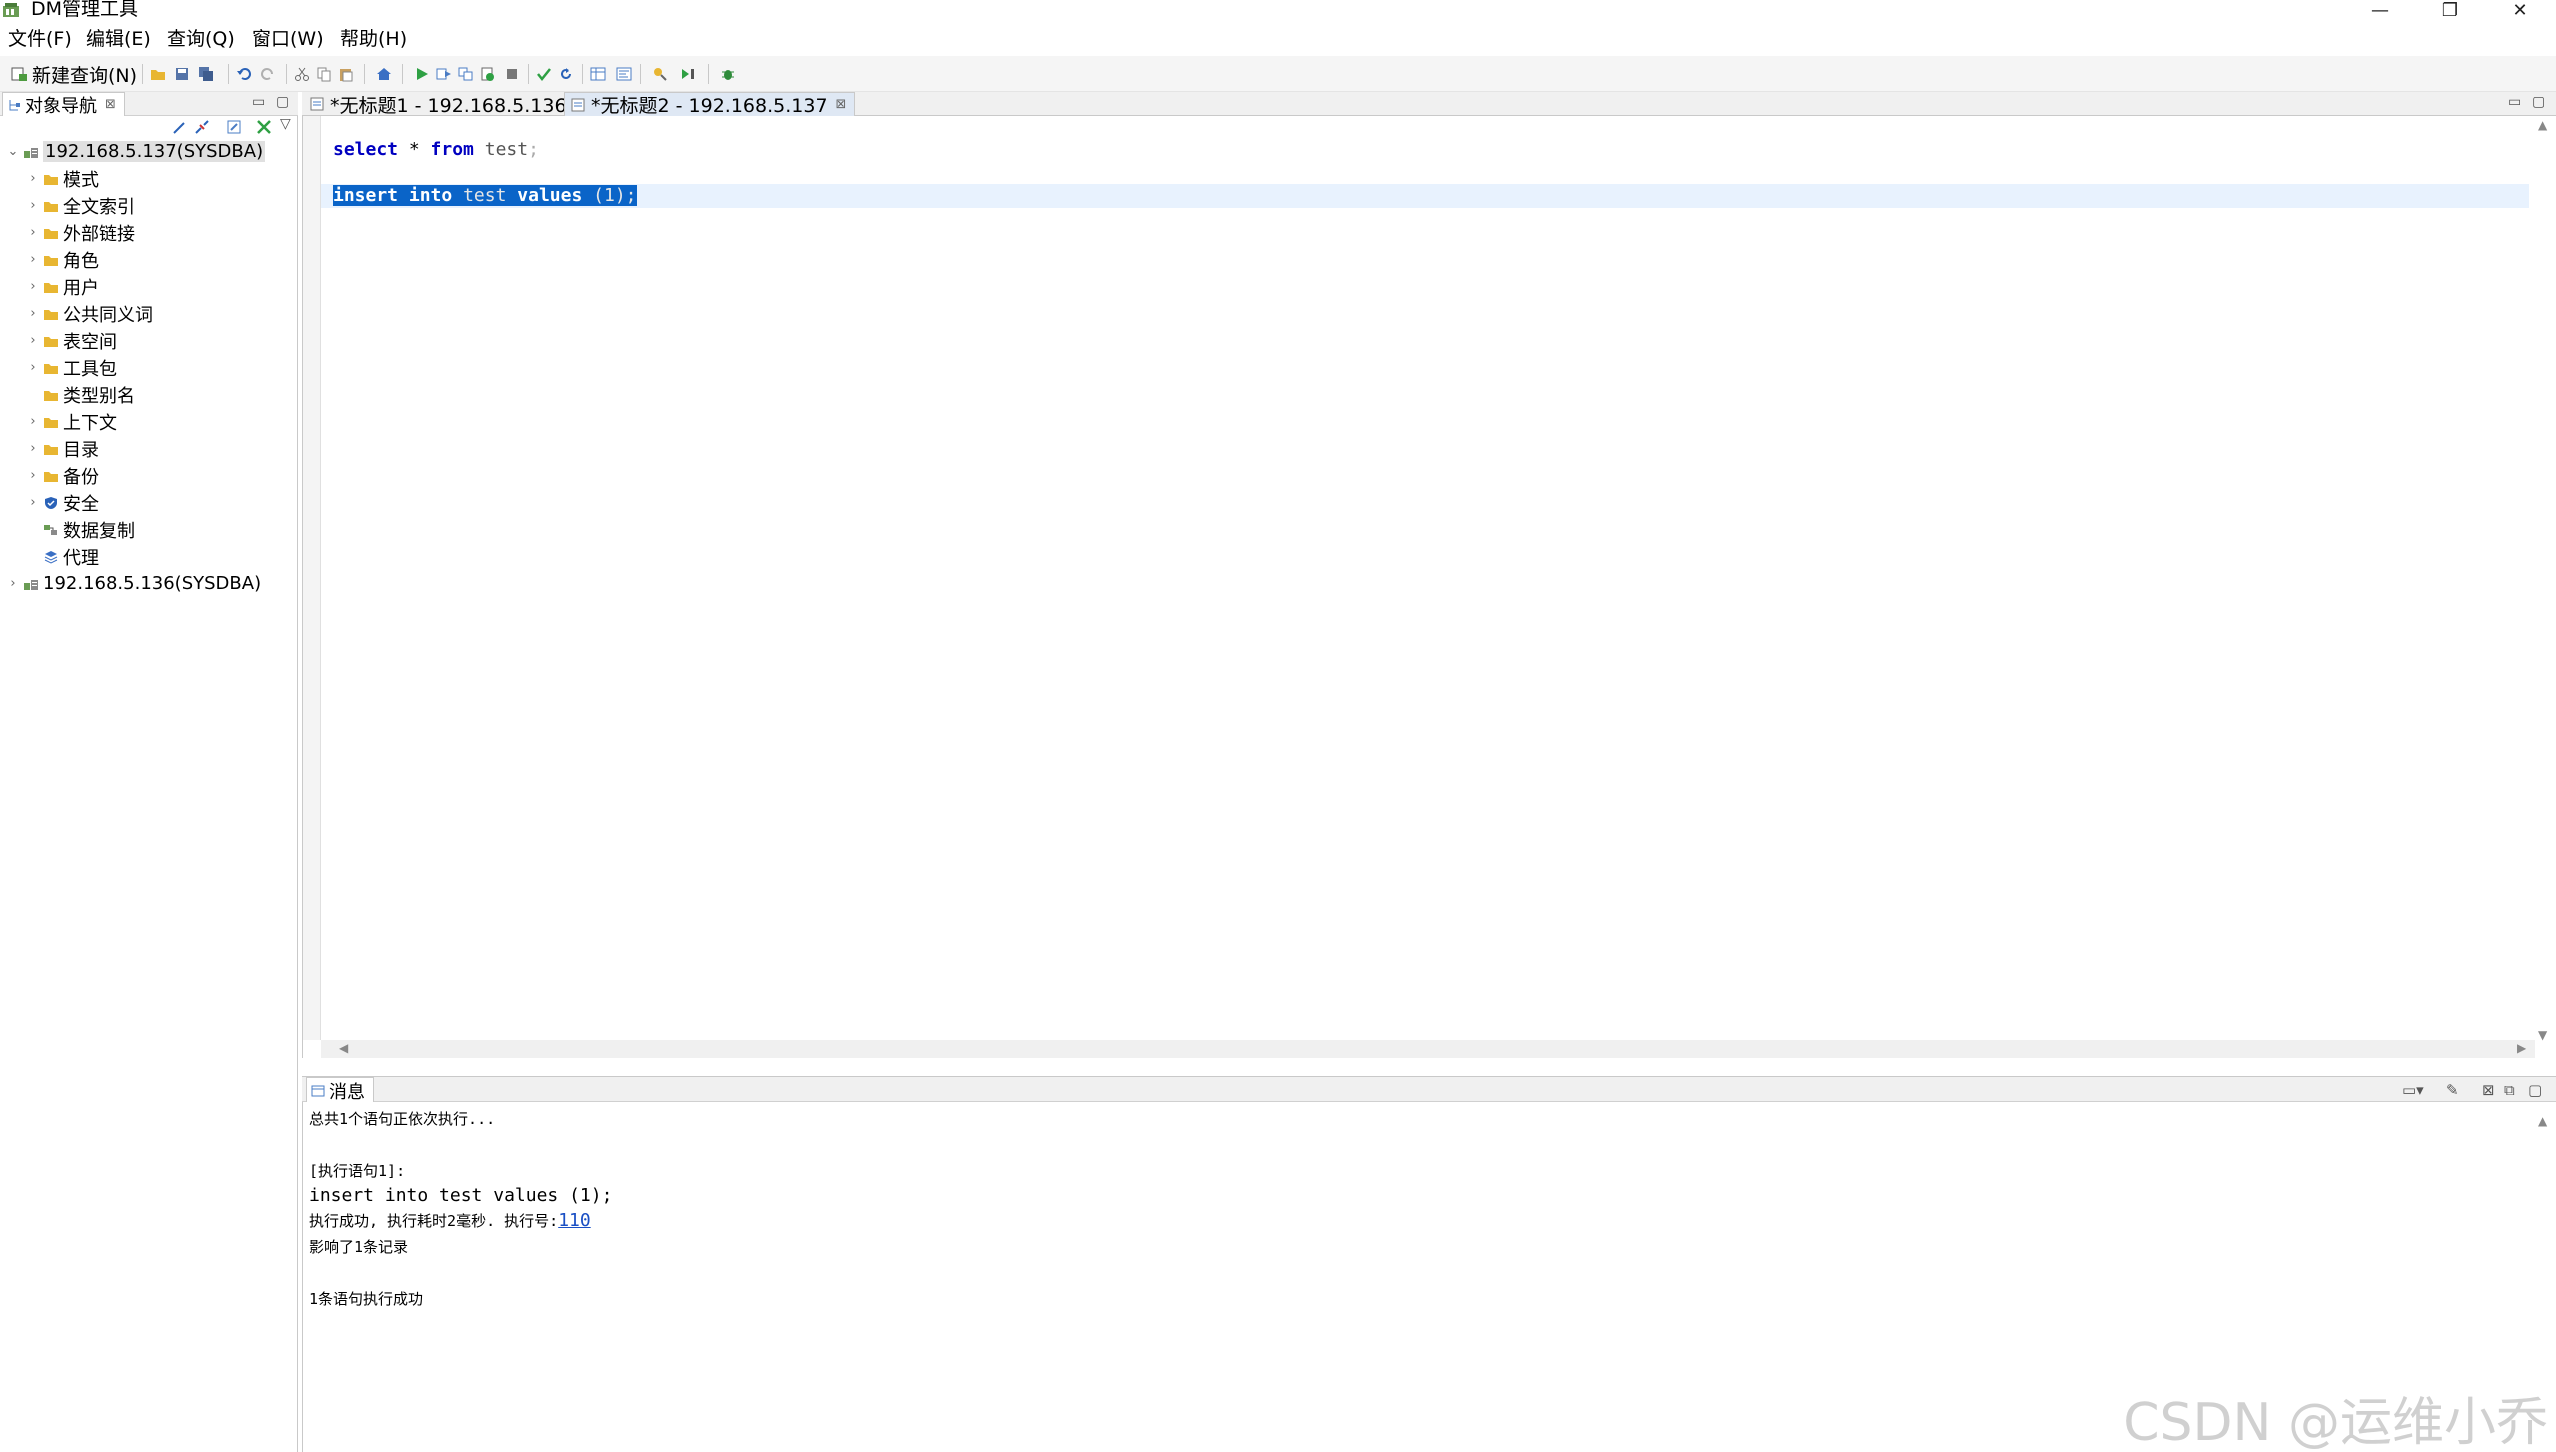 The image size is (2556, 1452). What do you see at coordinates (118, 39) in the screenshot?
I see `menu-edit: 编辑(E)` at bounding box center [118, 39].